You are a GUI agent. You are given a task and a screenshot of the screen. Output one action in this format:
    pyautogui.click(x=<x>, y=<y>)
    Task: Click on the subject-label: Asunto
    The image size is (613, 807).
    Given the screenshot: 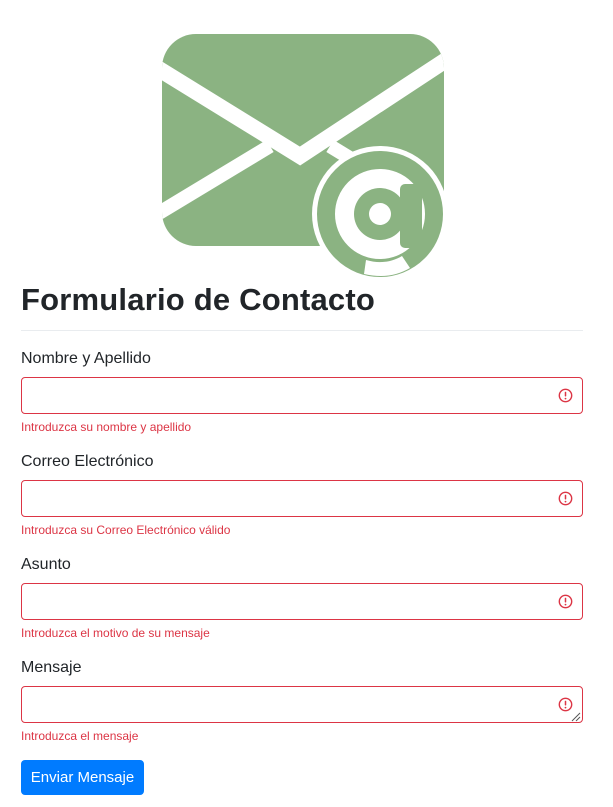 What is the action you would take?
    pyautogui.click(x=46, y=564)
    